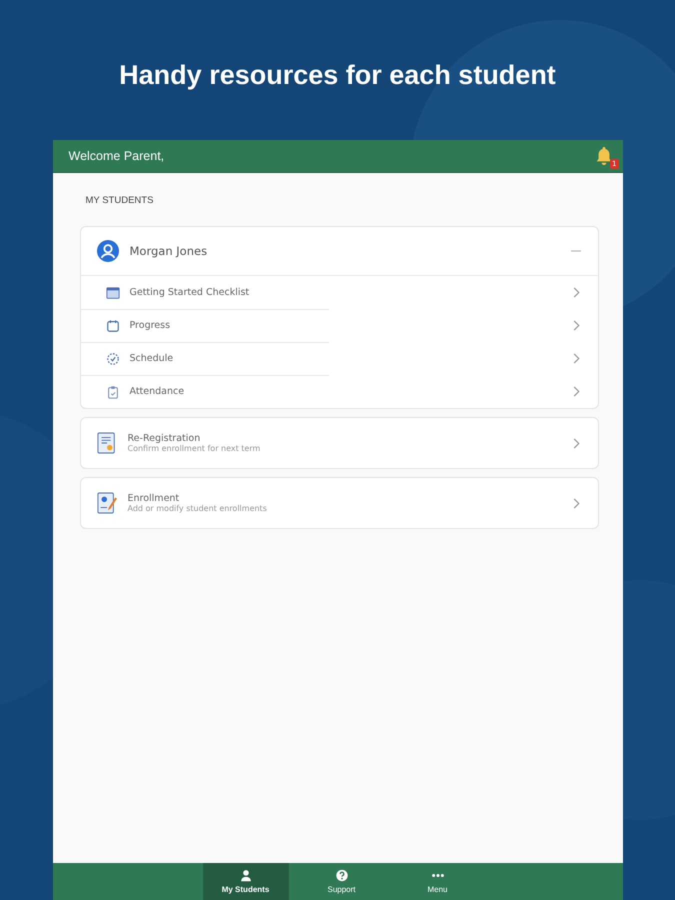 The image size is (675, 900). What do you see at coordinates (190, 292) in the screenshot?
I see `item-label: Getting Started Checklist` at bounding box center [190, 292].